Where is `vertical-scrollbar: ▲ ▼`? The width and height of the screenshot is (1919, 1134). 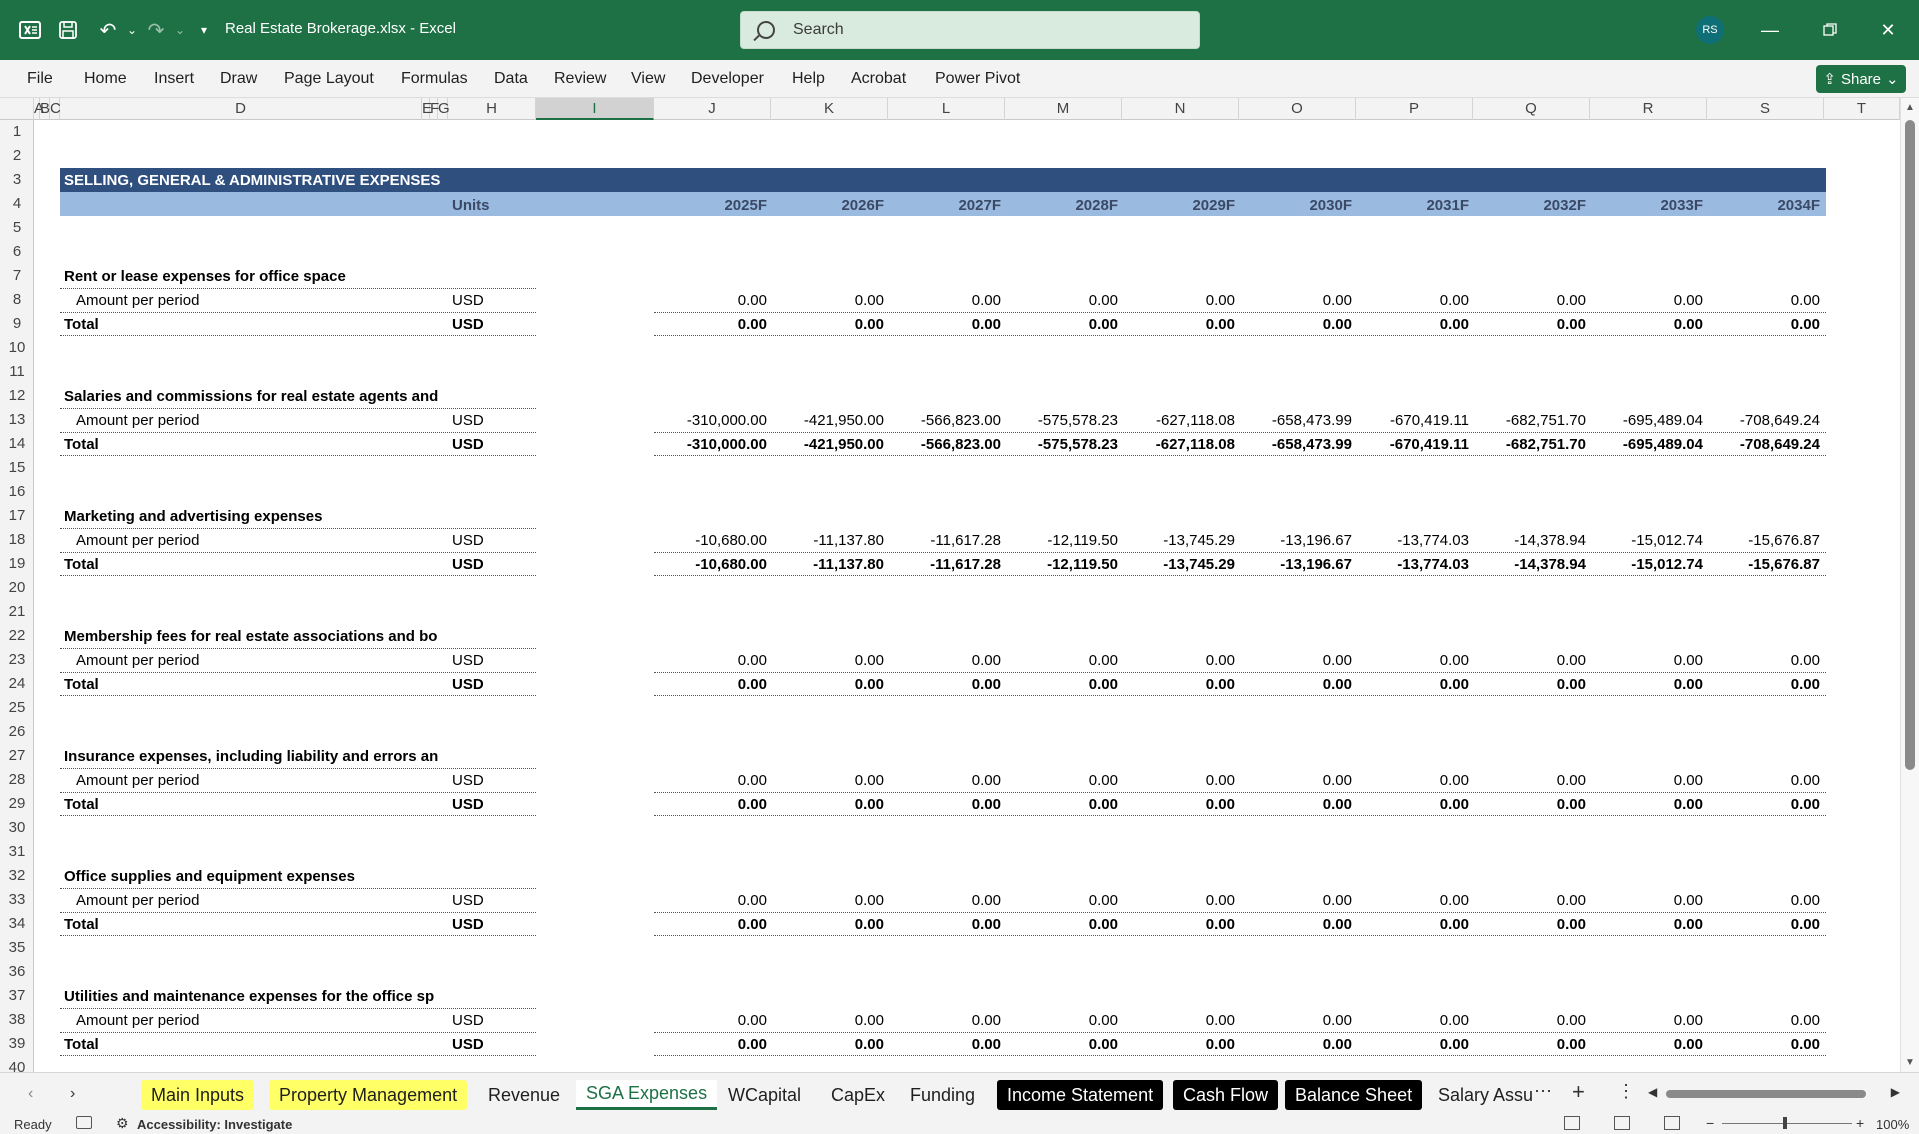 vertical-scrollbar: ▲ ▼ is located at coordinates (1909, 585).